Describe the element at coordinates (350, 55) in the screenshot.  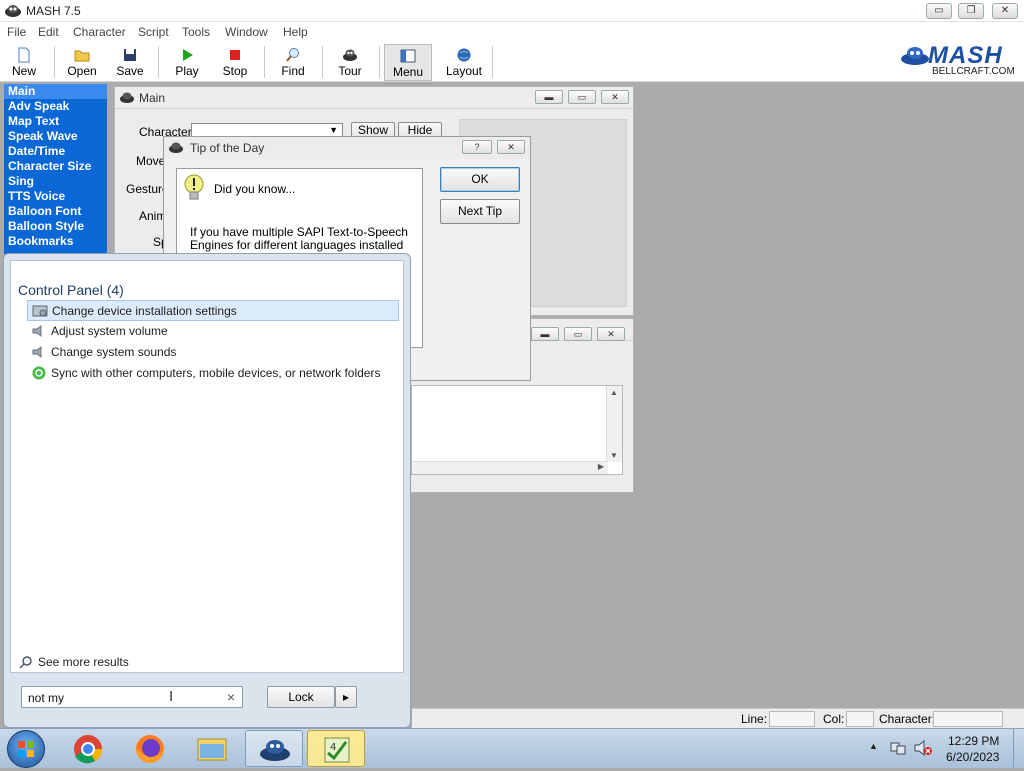
I see `tour-icon` at that location.